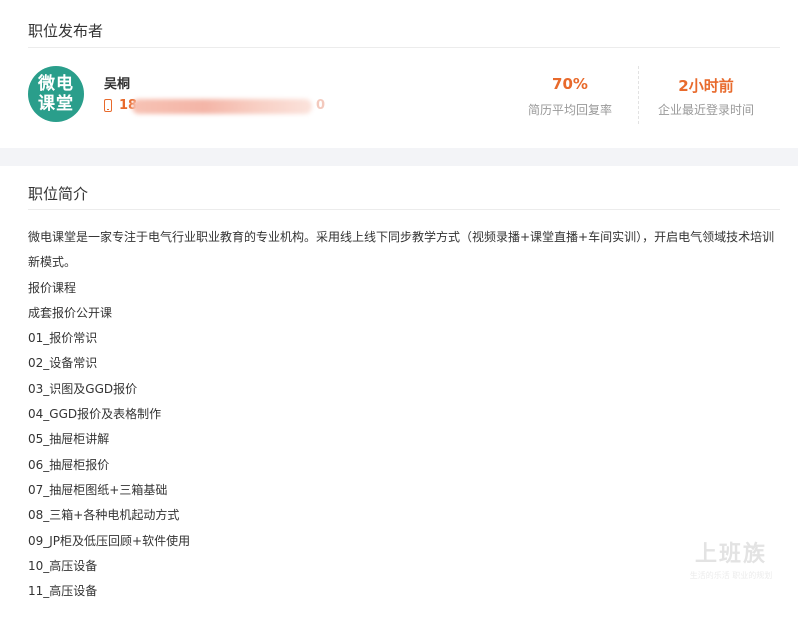  I want to click on description-line: 报价课程, so click(52, 287).